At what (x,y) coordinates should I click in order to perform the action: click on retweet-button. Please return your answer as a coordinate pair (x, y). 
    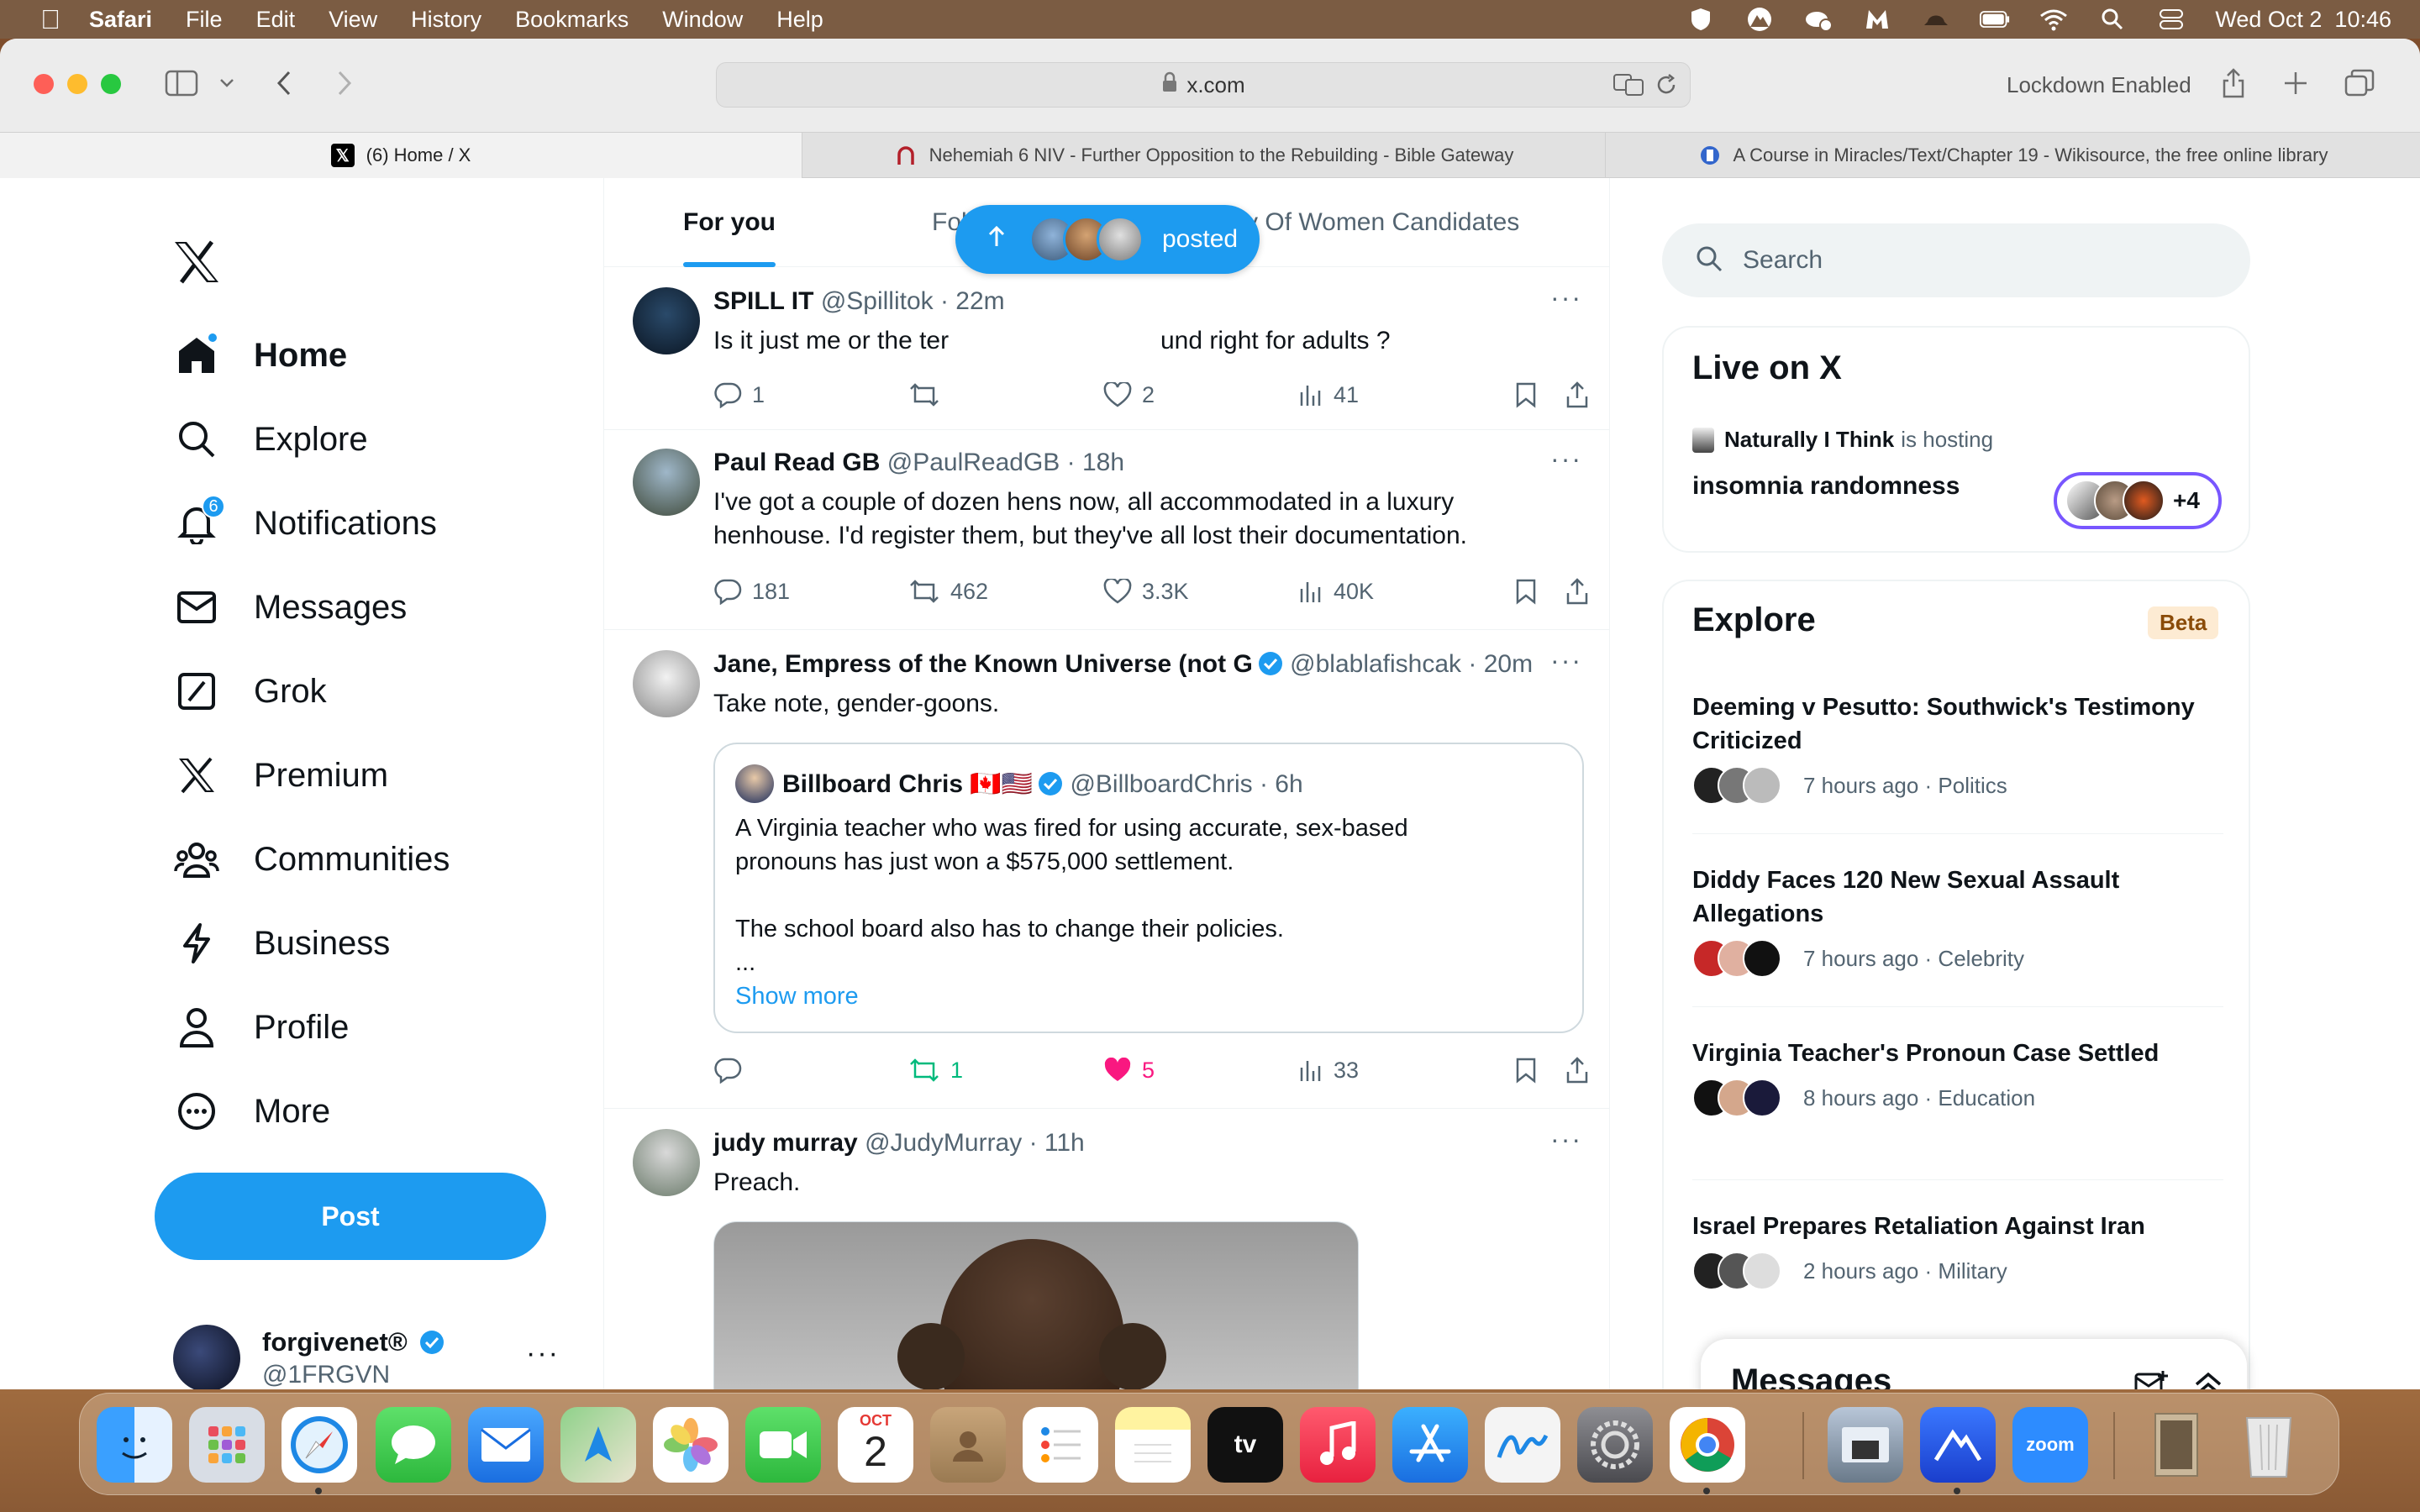
    Looking at the image, I should click on (929, 395).